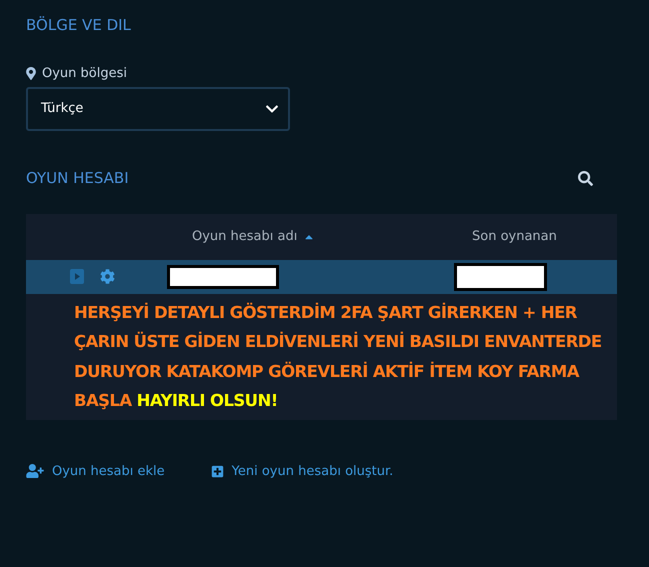 The image size is (649, 567). Describe the element at coordinates (77, 276) in the screenshot. I see `play-icon` at that location.